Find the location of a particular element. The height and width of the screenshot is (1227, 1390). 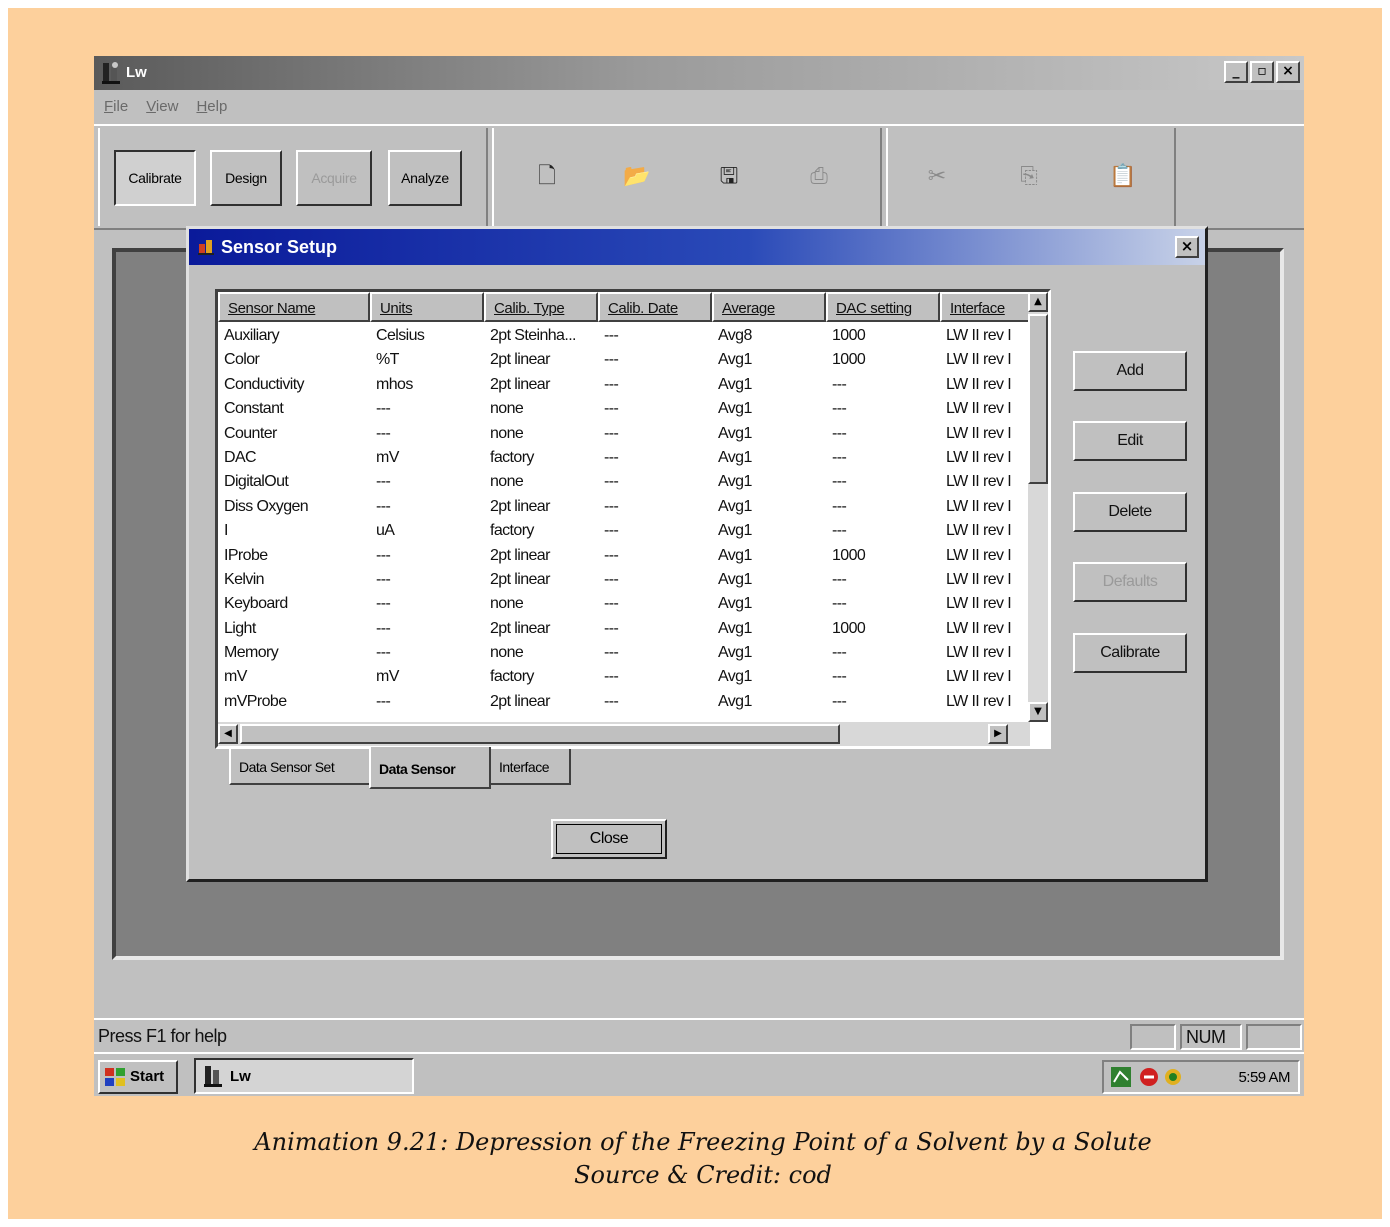

table-row: Color %T 2pt linear --- Avg1 1000 LW II rev I is located at coordinates (625, 360).